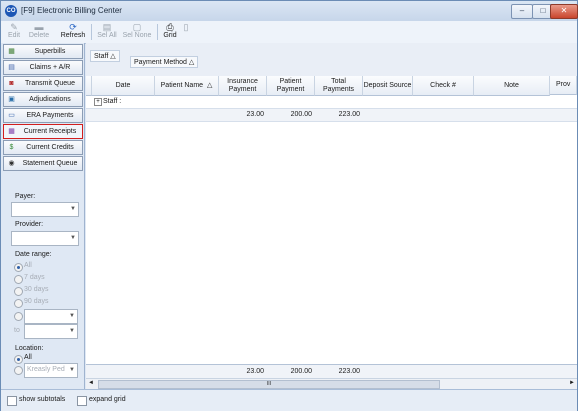 This screenshot has width=578, height=411. I want to click on scroll-left-icon: ◄, so click(91, 383).